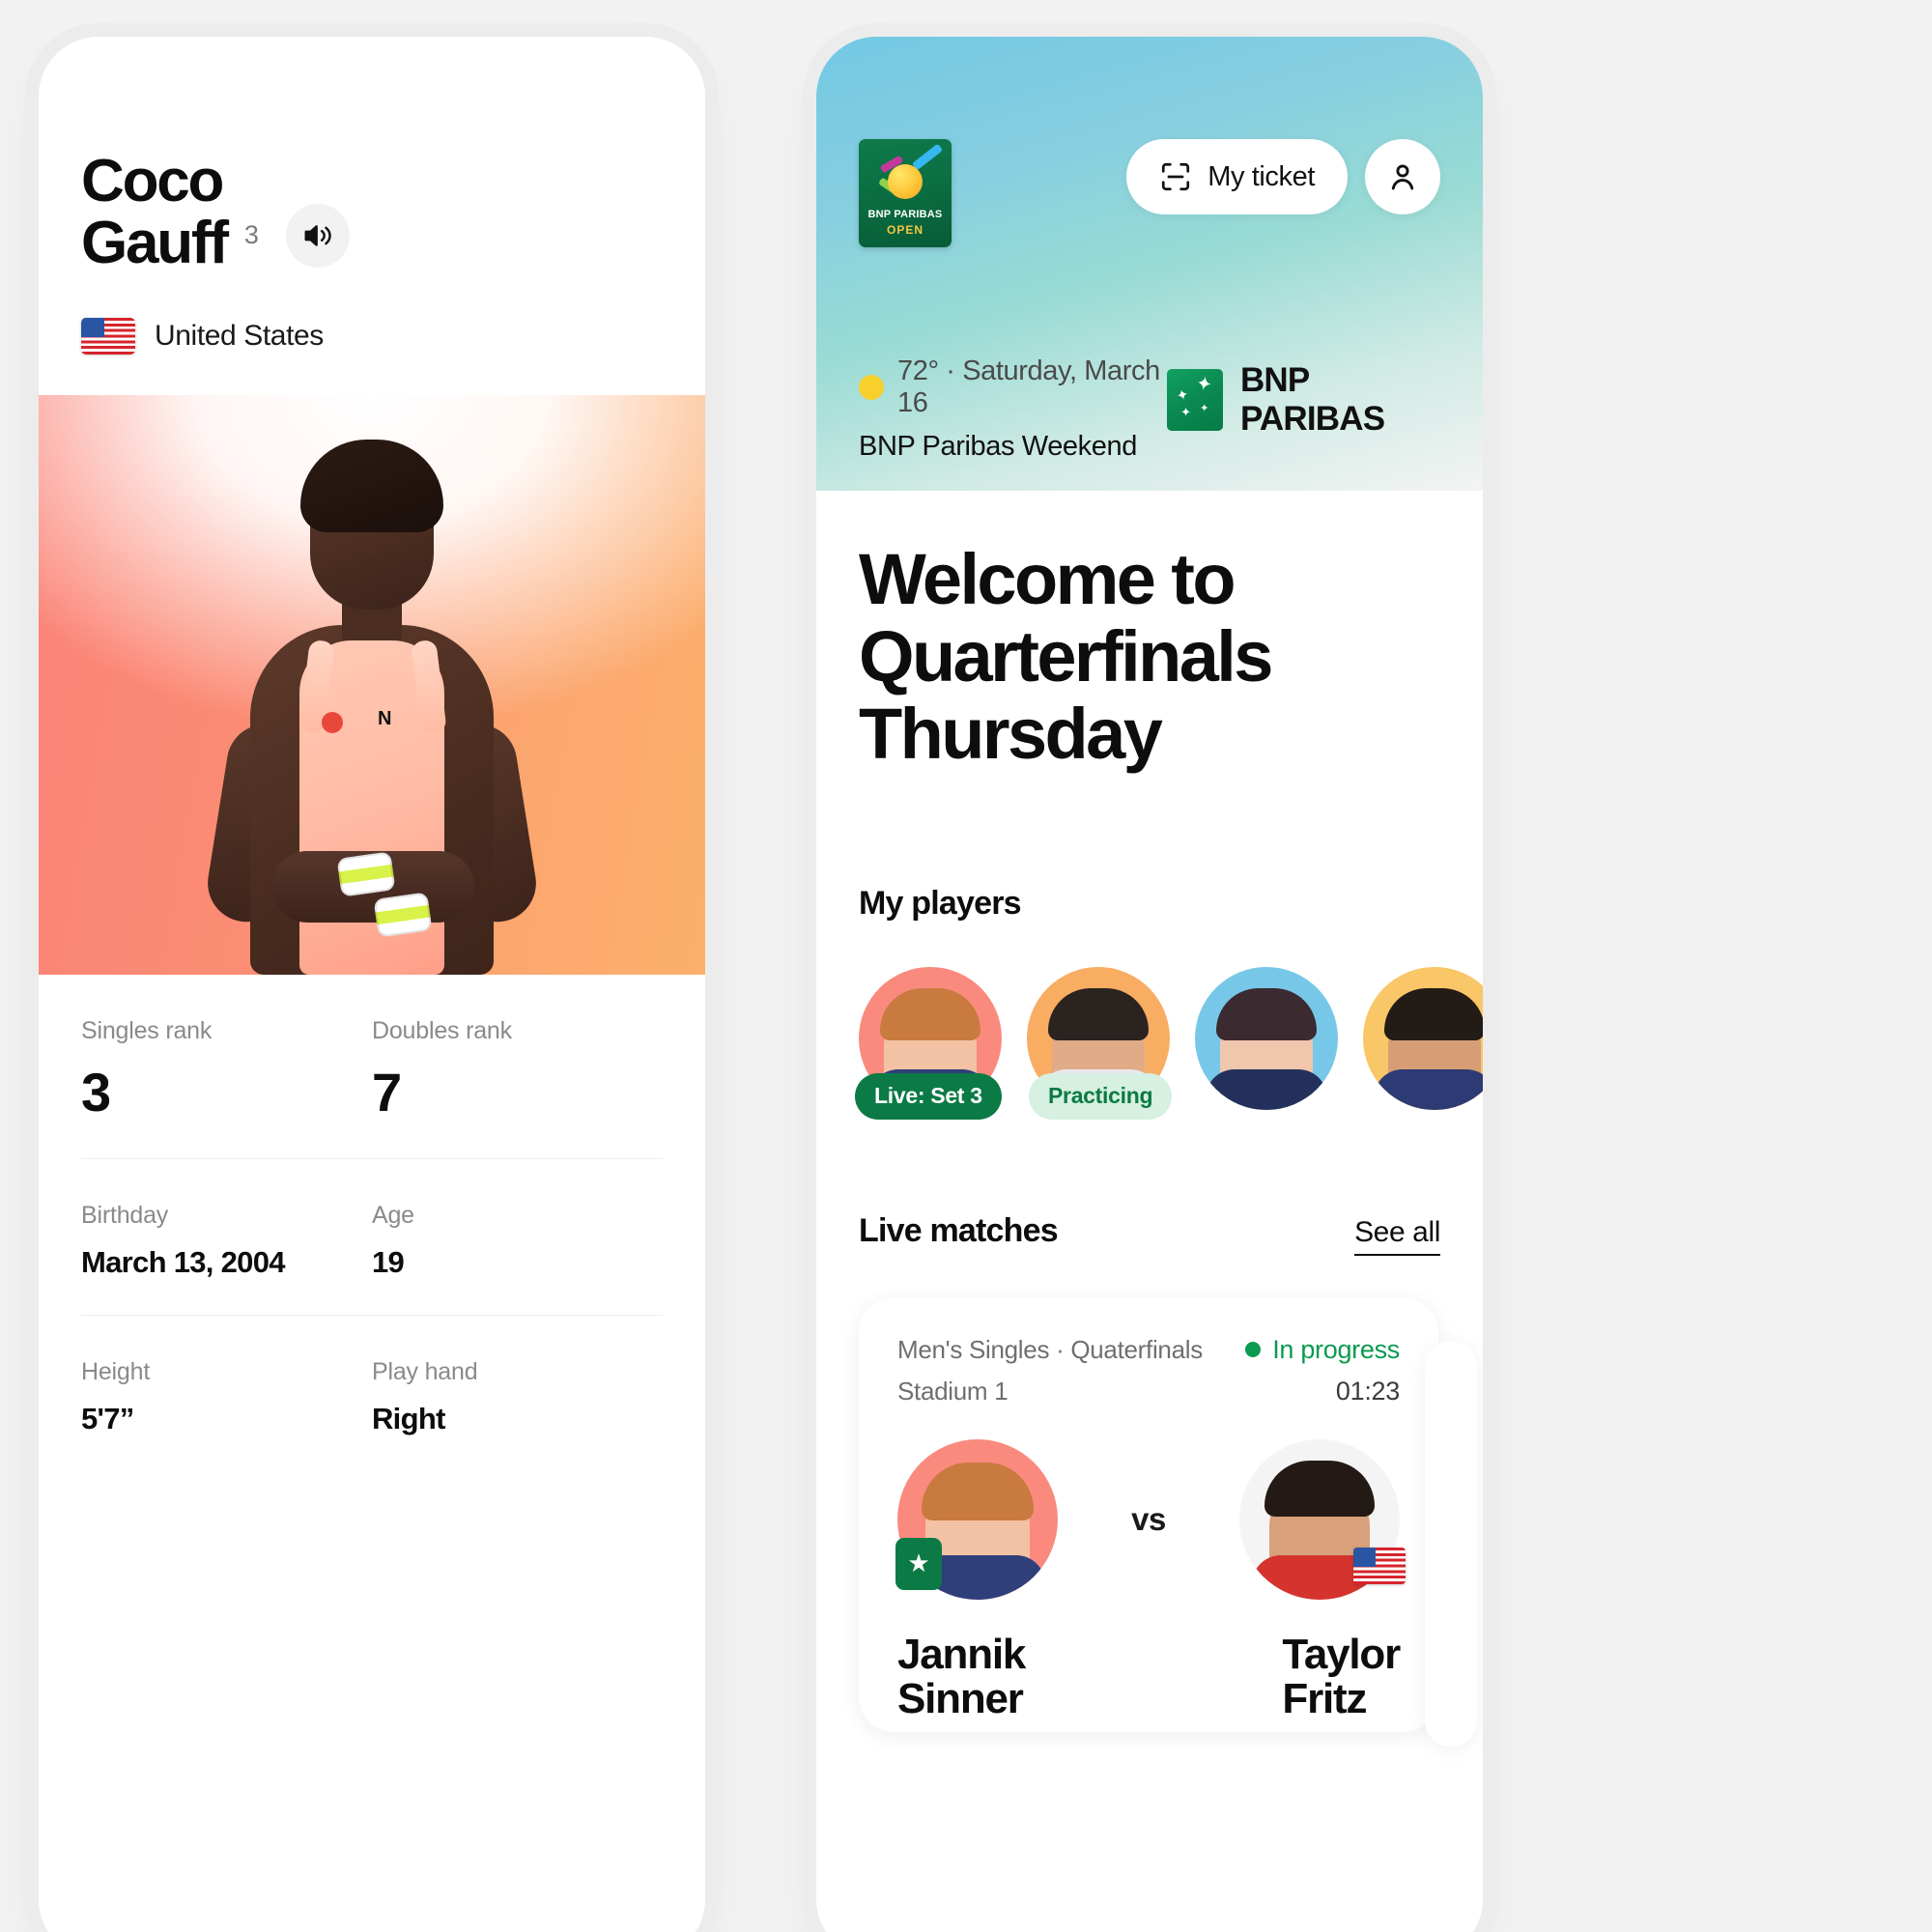 The image size is (1932, 1932). Describe the element at coordinates (147, 1030) in the screenshot. I see `stat-label: Singles rank` at that location.